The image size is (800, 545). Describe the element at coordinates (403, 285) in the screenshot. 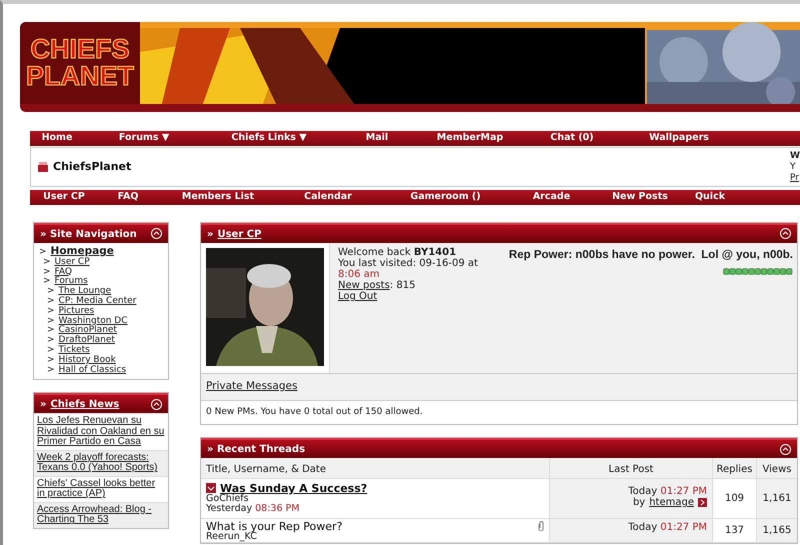

I see `post-count: : 815` at that location.